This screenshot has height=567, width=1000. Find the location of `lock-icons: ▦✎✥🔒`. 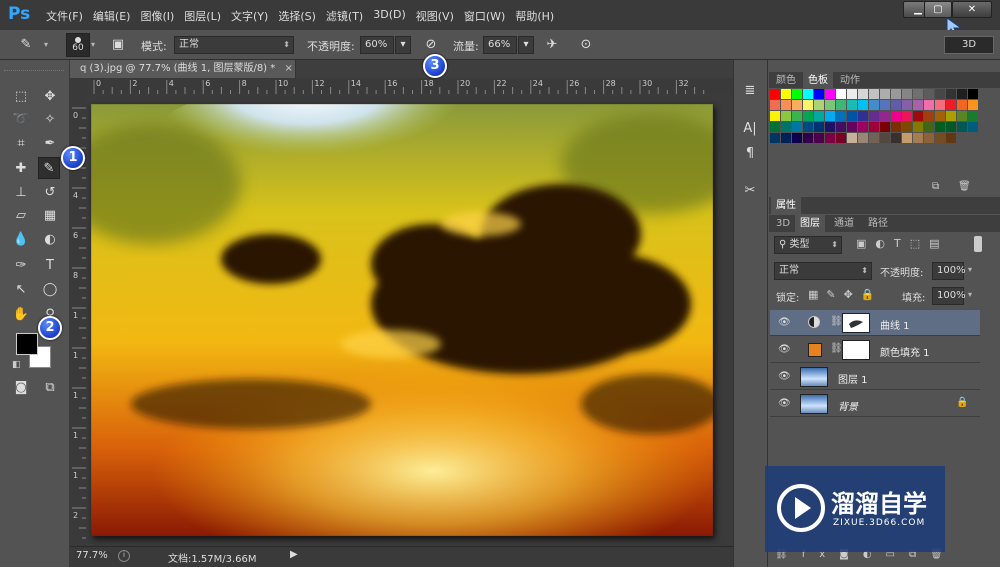

lock-icons: ▦✎✥🔒 is located at coordinates (845, 294).